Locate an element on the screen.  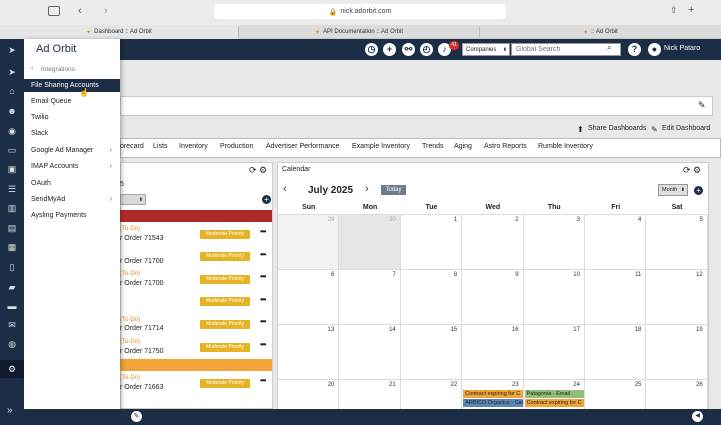
prev-month-icon: ‹ is located at coordinates (285, 189).